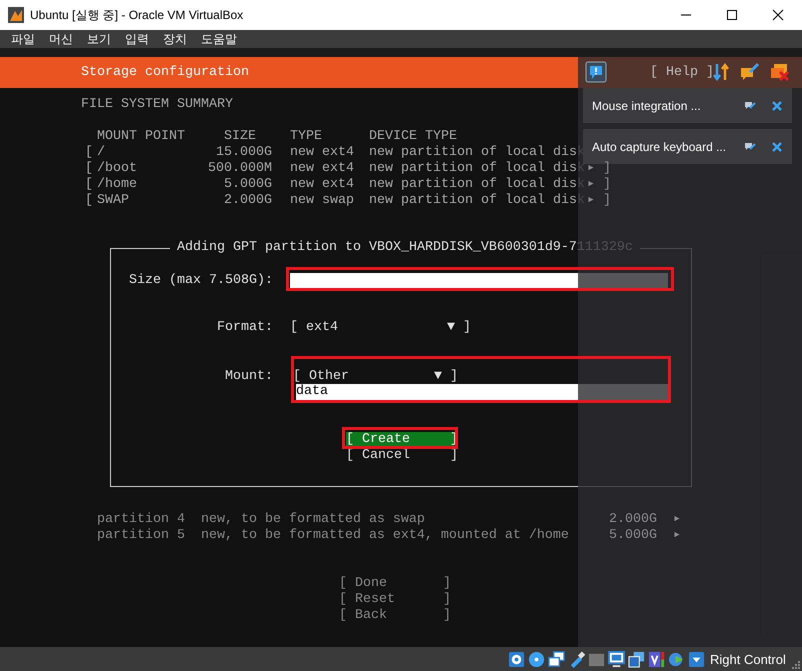 The width and height of the screenshot is (802, 671). Describe the element at coordinates (536, 659) in the screenshot. I see `optical-disc-icon` at that location.